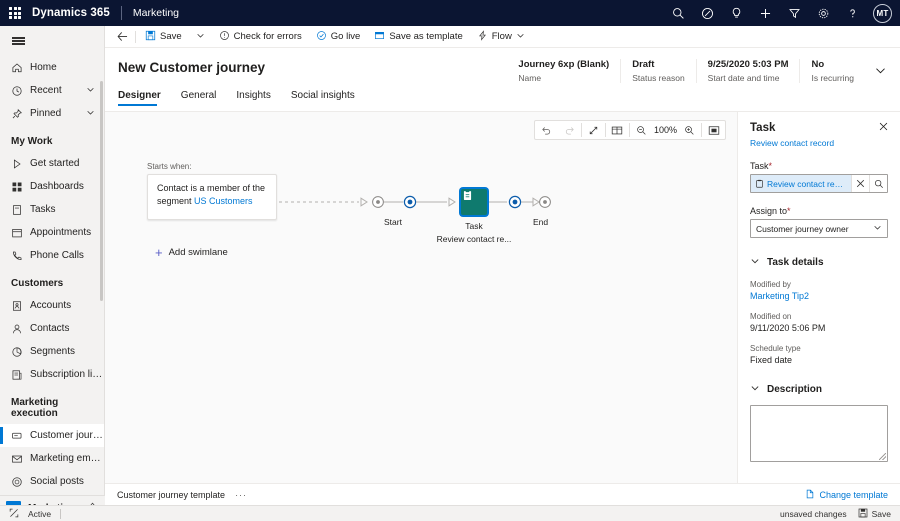 The image size is (900, 521). I want to click on task-lookup-pill: Review contact record, so click(801, 183).